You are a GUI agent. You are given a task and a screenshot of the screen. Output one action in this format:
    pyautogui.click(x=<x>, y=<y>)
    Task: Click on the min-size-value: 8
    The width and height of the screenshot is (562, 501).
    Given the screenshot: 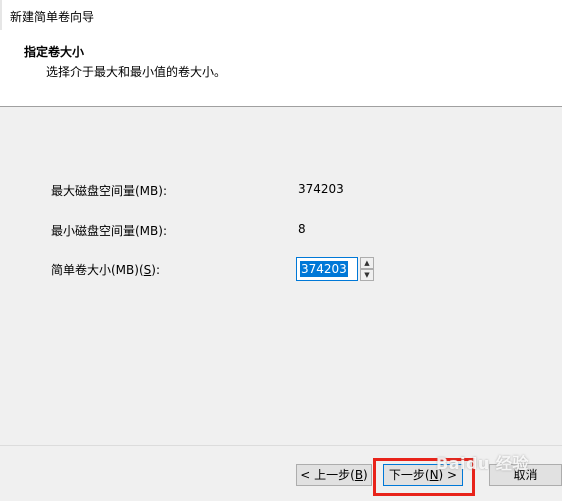 What is the action you would take?
    pyautogui.click(x=302, y=229)
    